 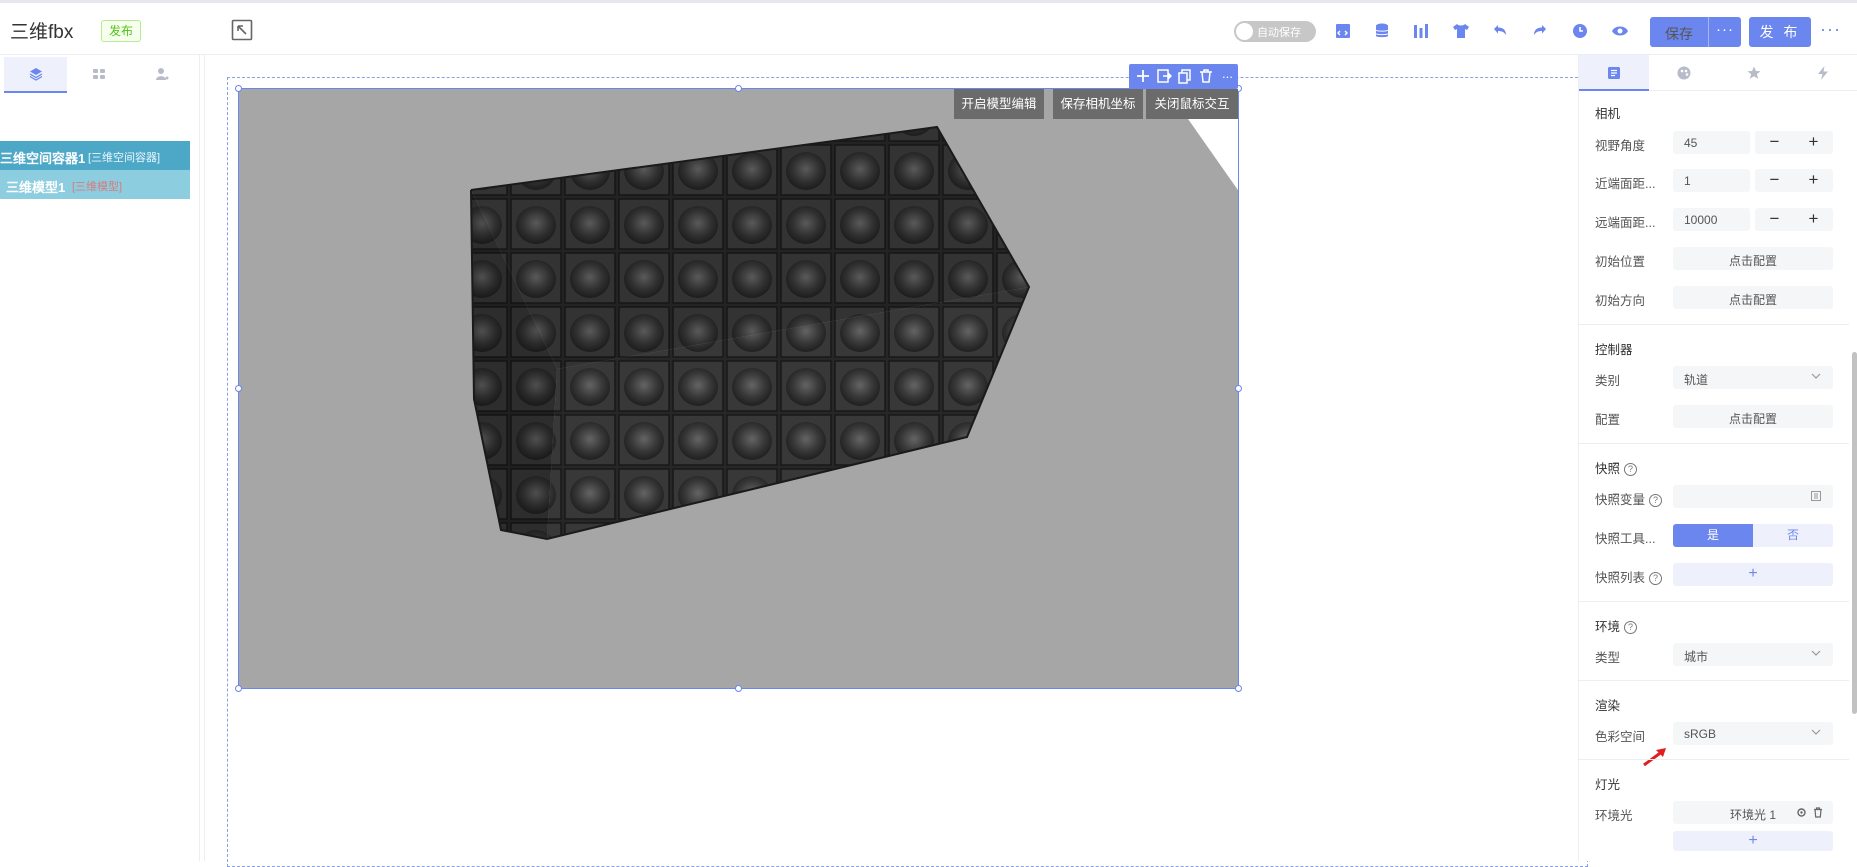 What do you see at coordinates (1192, 104) in the screenshot?
I see `disable-mouse-interaction-button: 关闭鼠标交互` at bounding box center [1192, 104].